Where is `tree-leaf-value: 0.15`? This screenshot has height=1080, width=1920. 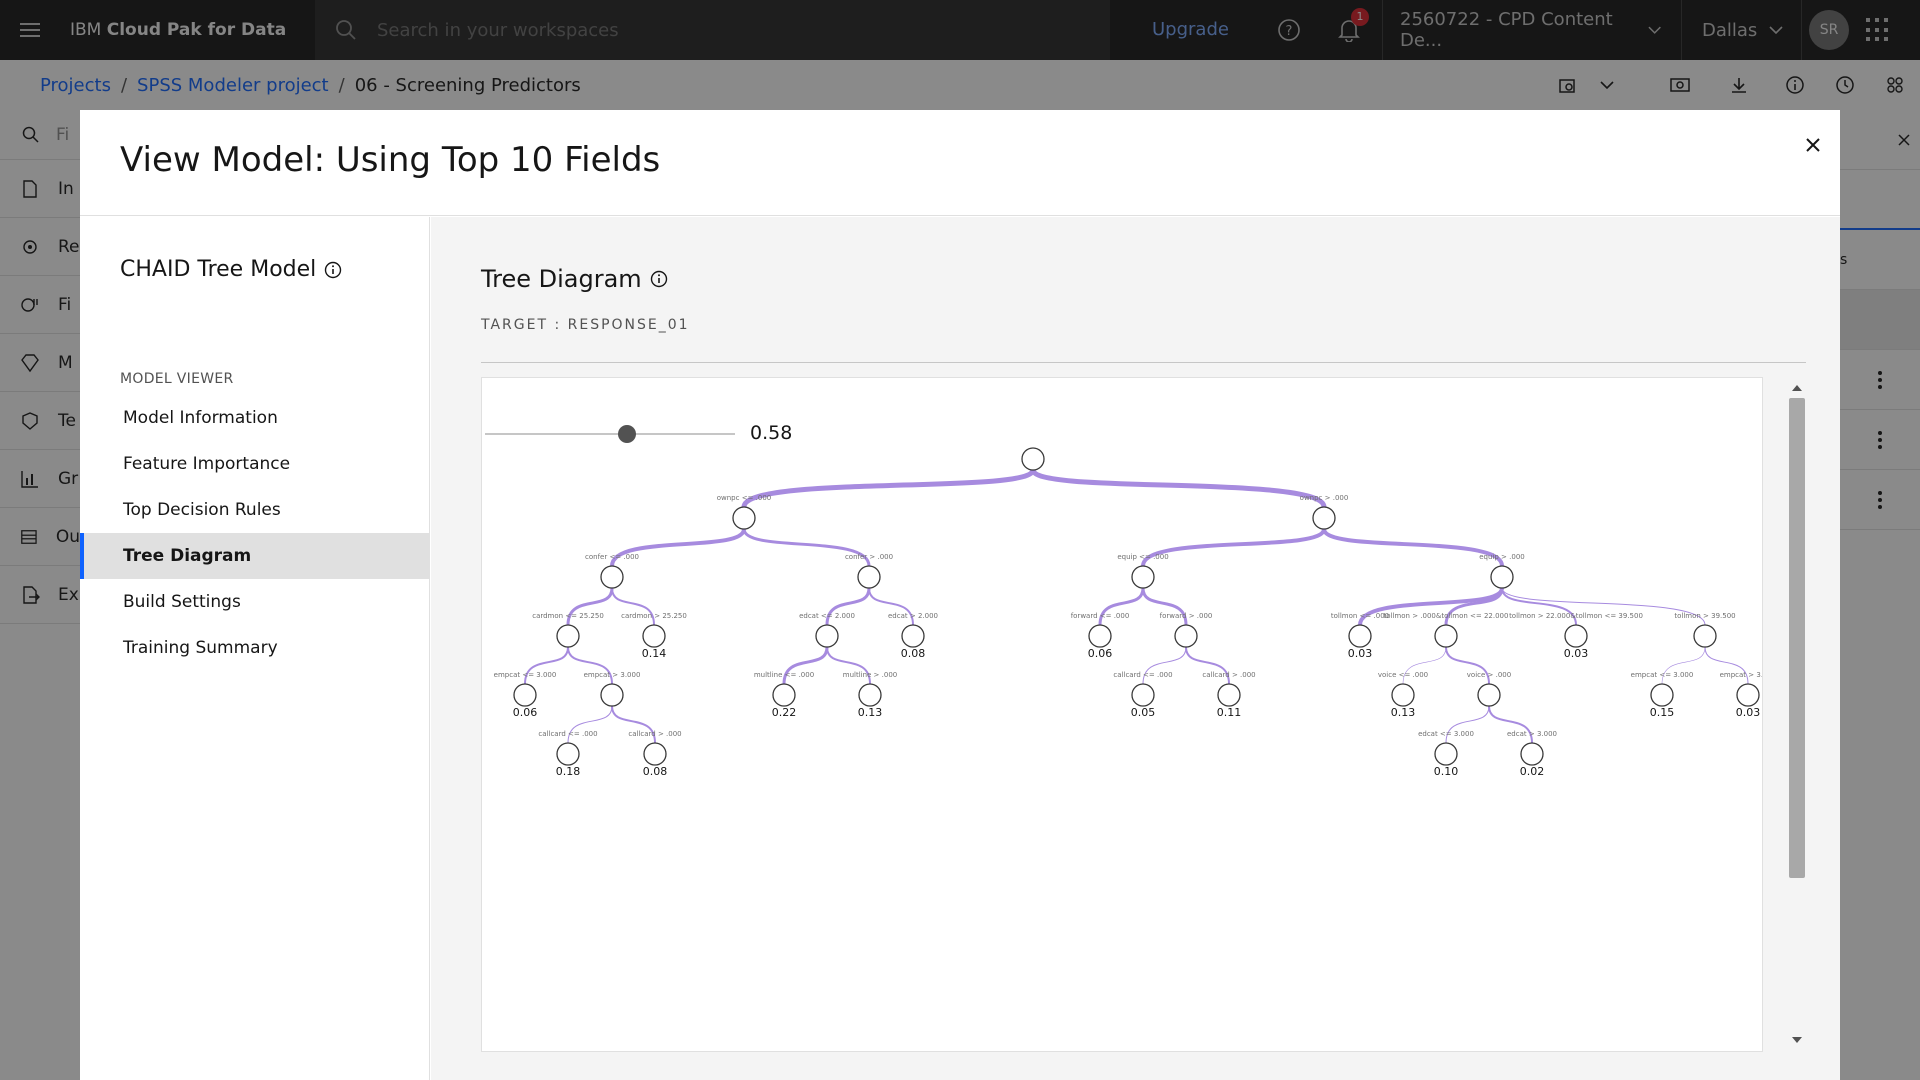 tree-leaf-value: 0.15 is located at coordinates (1662, 712).